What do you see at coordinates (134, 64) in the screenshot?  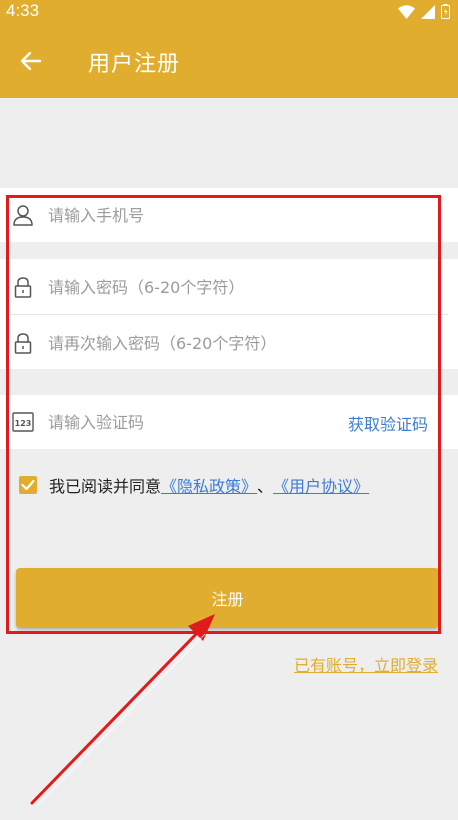 I see `page-title: 用户注册` at bounding box center [134, 64].